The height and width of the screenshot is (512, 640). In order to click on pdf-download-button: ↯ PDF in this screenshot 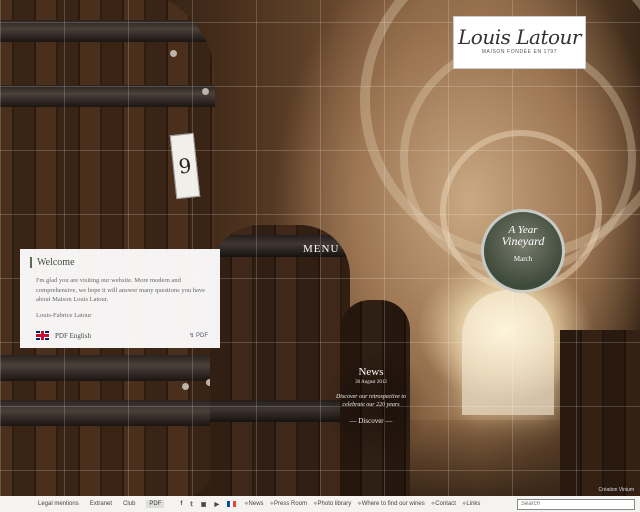, I will do `click(198, 335)`.